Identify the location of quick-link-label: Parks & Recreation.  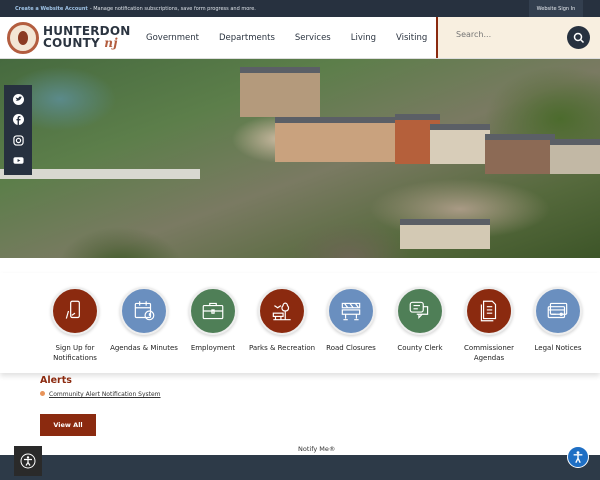
(282, 348).